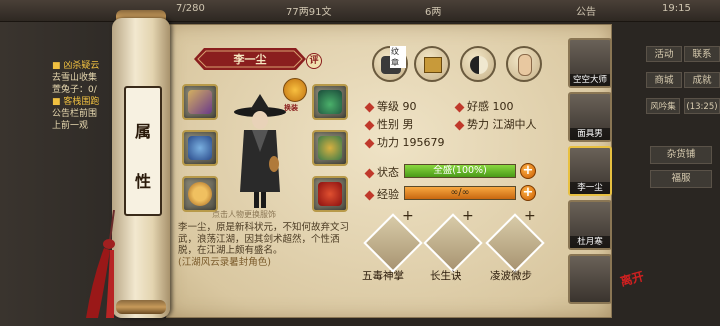 This screenshot has width=720, height=326. Describe the element at coordinates (514, 124) in the screenshot. I see `faction-value: 江湖中人` at that location.